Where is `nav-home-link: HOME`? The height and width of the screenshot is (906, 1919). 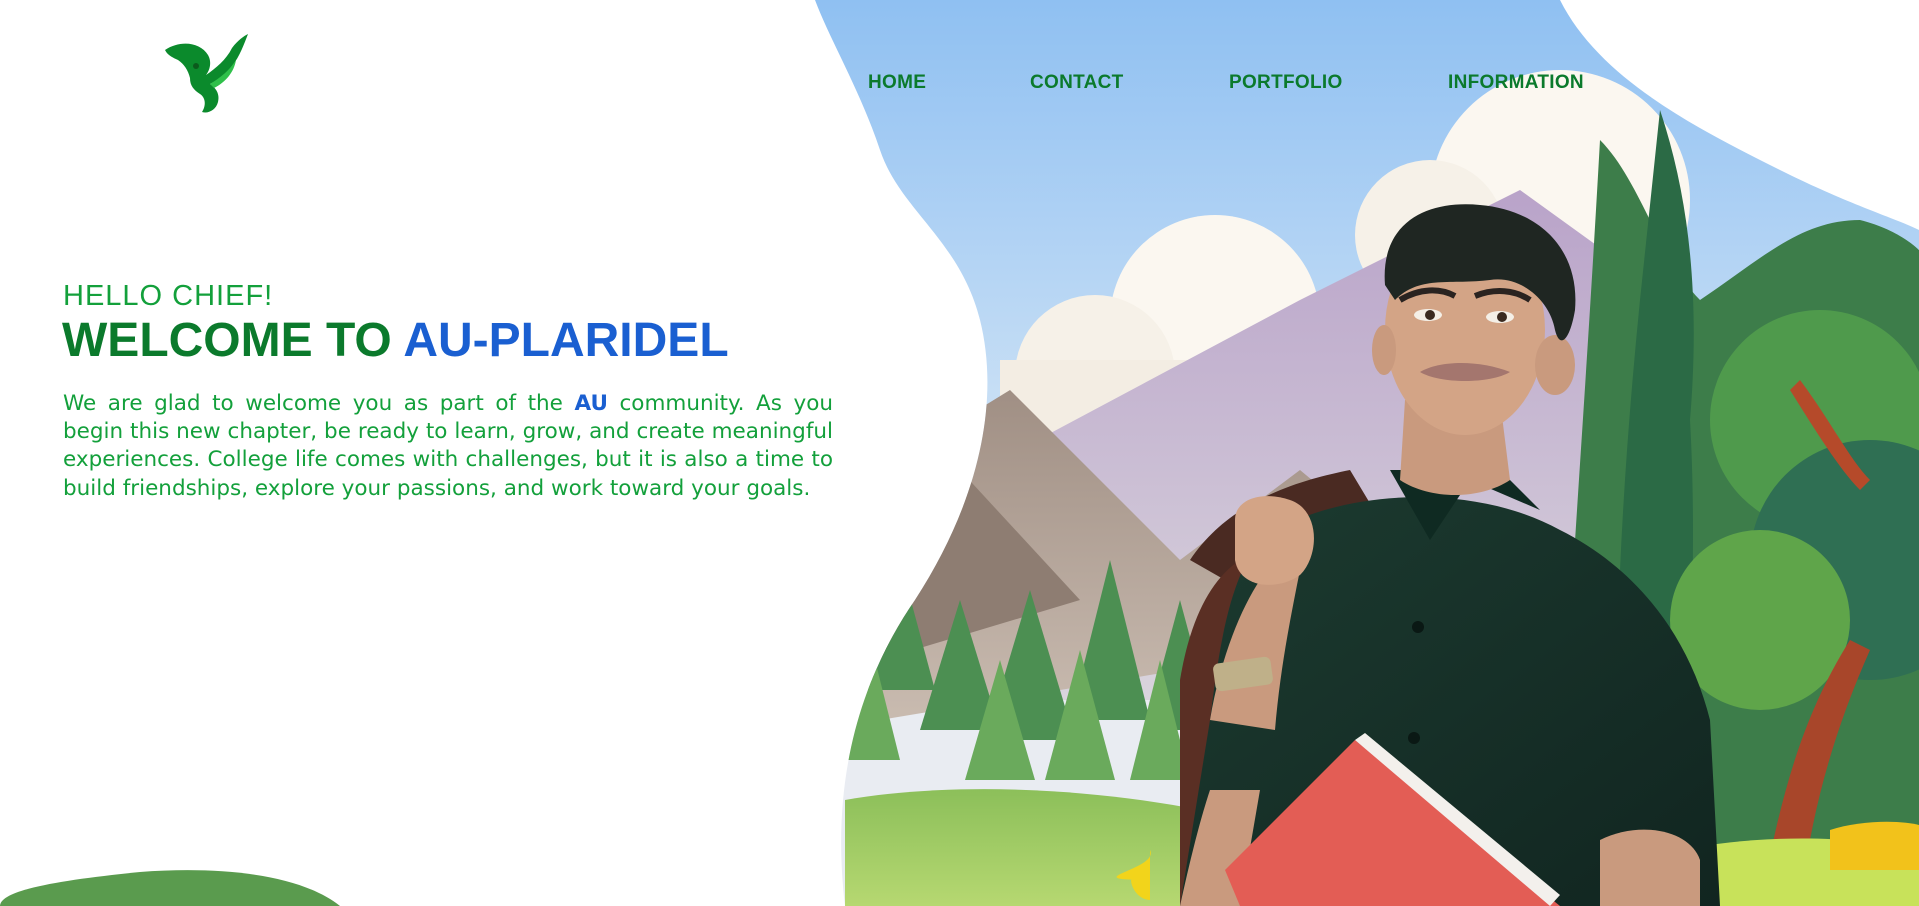 nav-home-link: HOME is located at coordinates (897, 83).